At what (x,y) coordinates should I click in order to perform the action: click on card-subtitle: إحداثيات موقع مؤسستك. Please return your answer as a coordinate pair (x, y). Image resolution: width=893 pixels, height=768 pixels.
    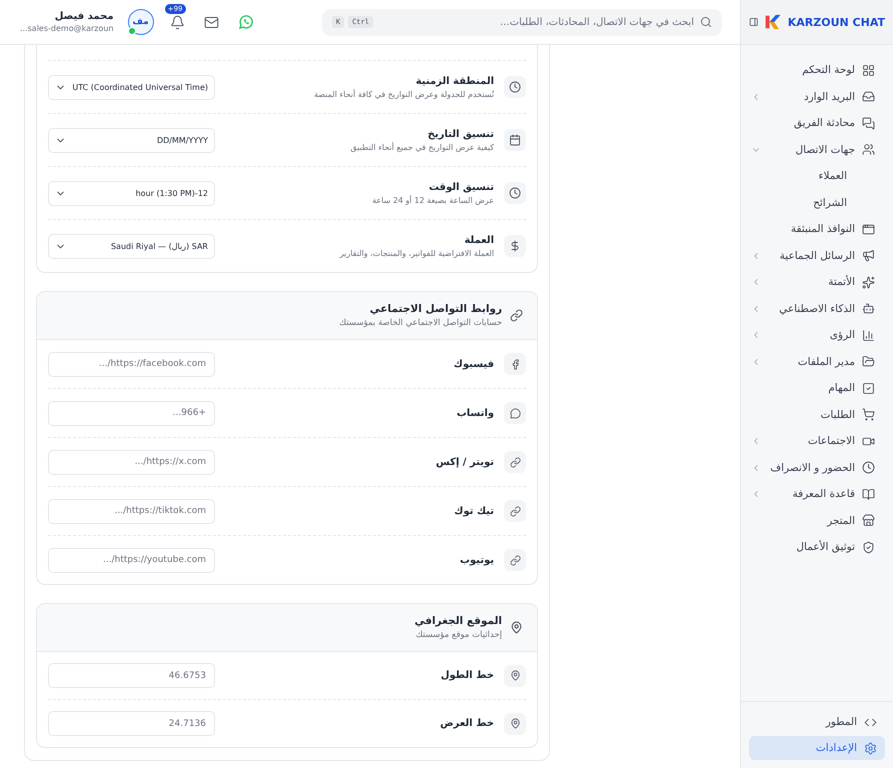
    Looking at the image, I should click on (458, 635).